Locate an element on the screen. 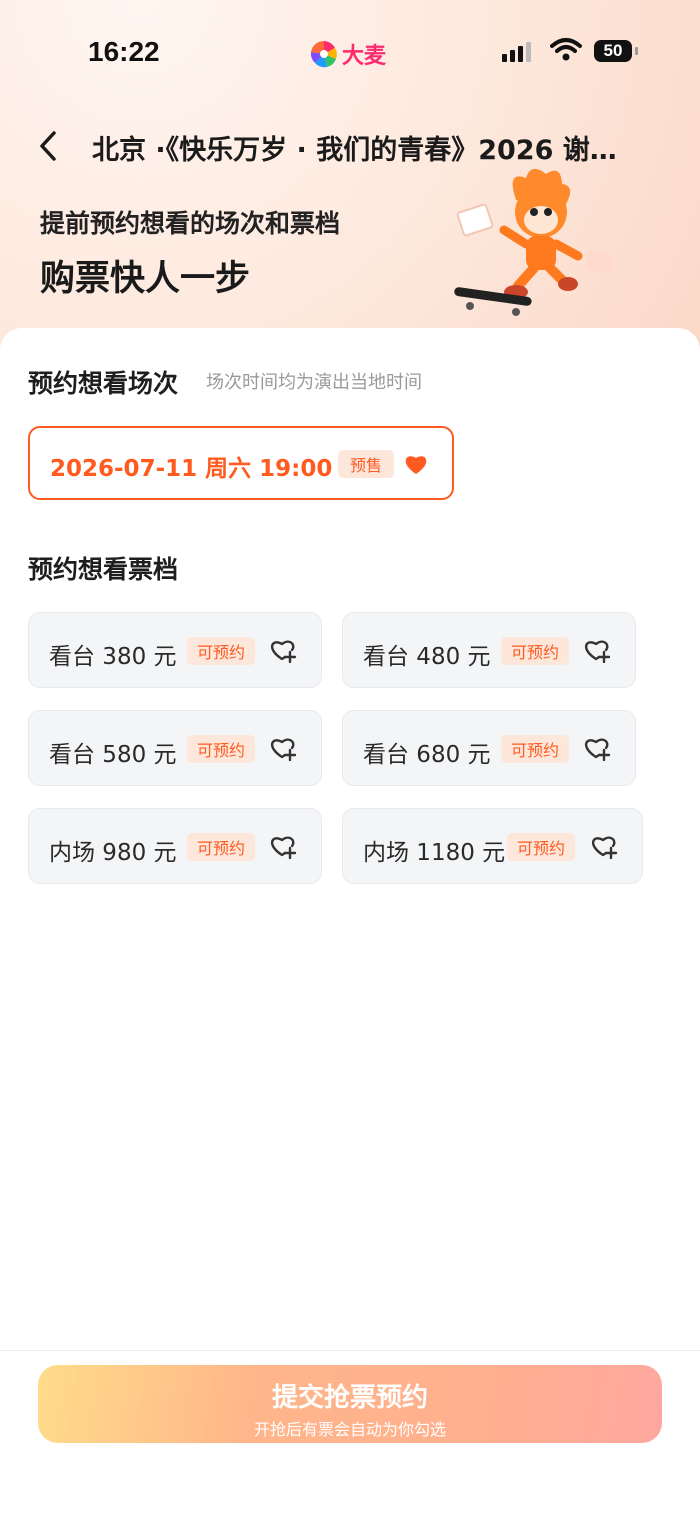 This screenshot has height=1518, width=700. tier-option-2: 看台 480 元 可预约 is located at coordinates (489, 650).